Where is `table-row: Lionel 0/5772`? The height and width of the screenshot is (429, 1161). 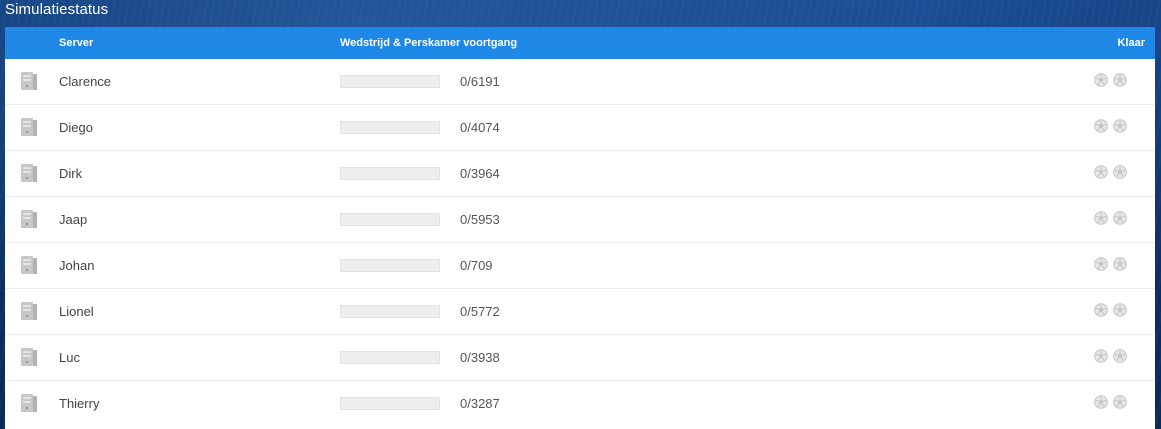
table-row: Lionel 0/5772 is located at coordinates (580, 312).